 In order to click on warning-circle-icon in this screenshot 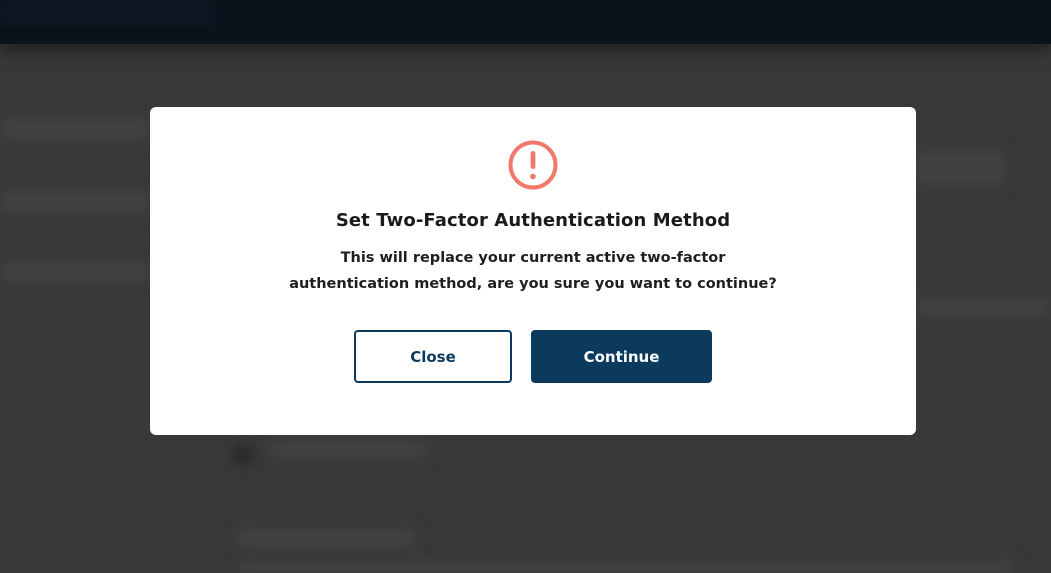, I will do `click(533, 165)`.